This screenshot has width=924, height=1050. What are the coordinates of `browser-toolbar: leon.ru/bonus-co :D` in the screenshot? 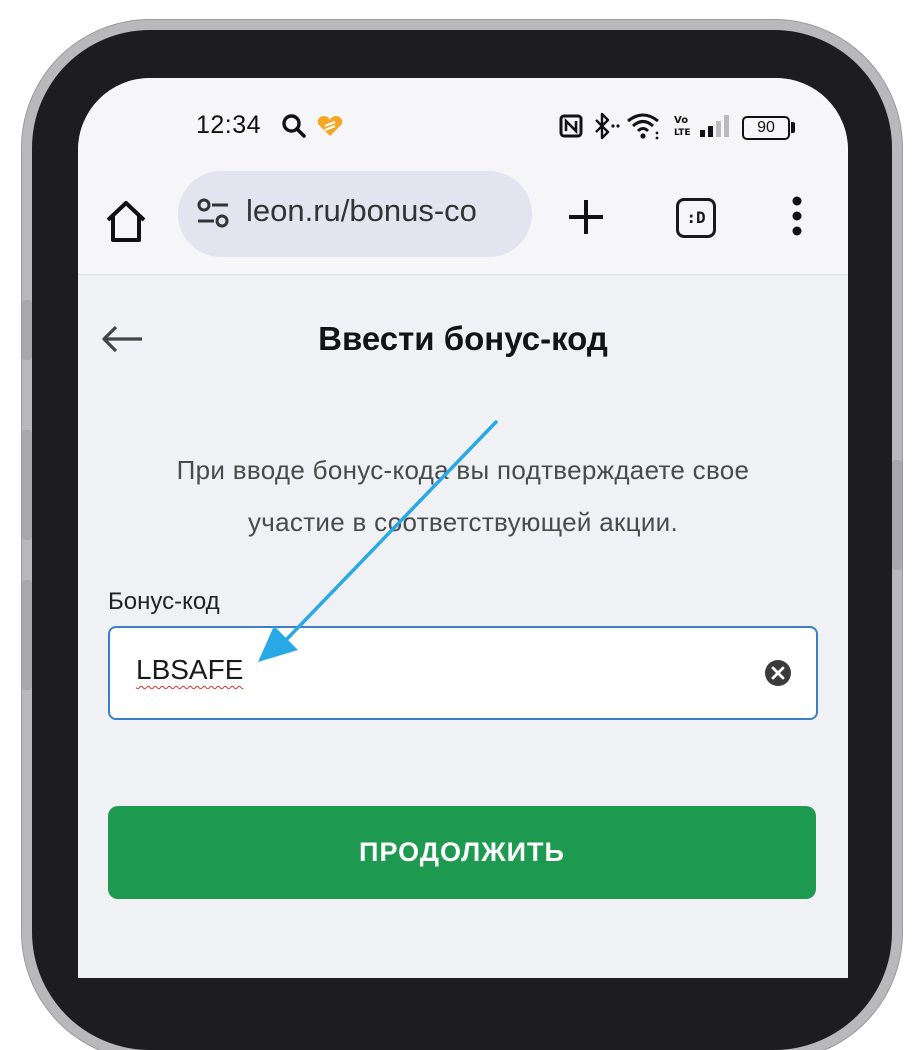 It's located at (463, 223).